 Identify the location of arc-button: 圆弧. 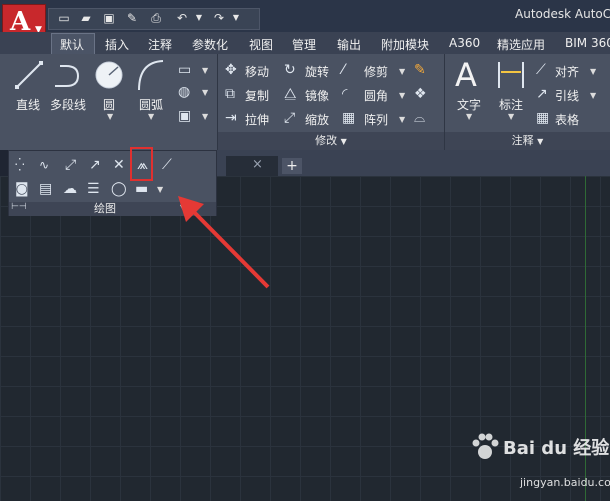
(151, 104).